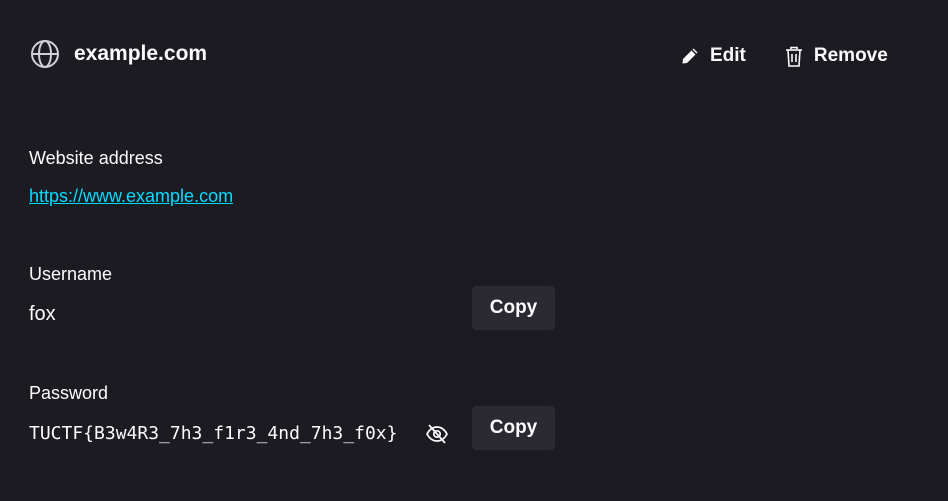  I want to click on page-title: example.com, so click(141, 53).